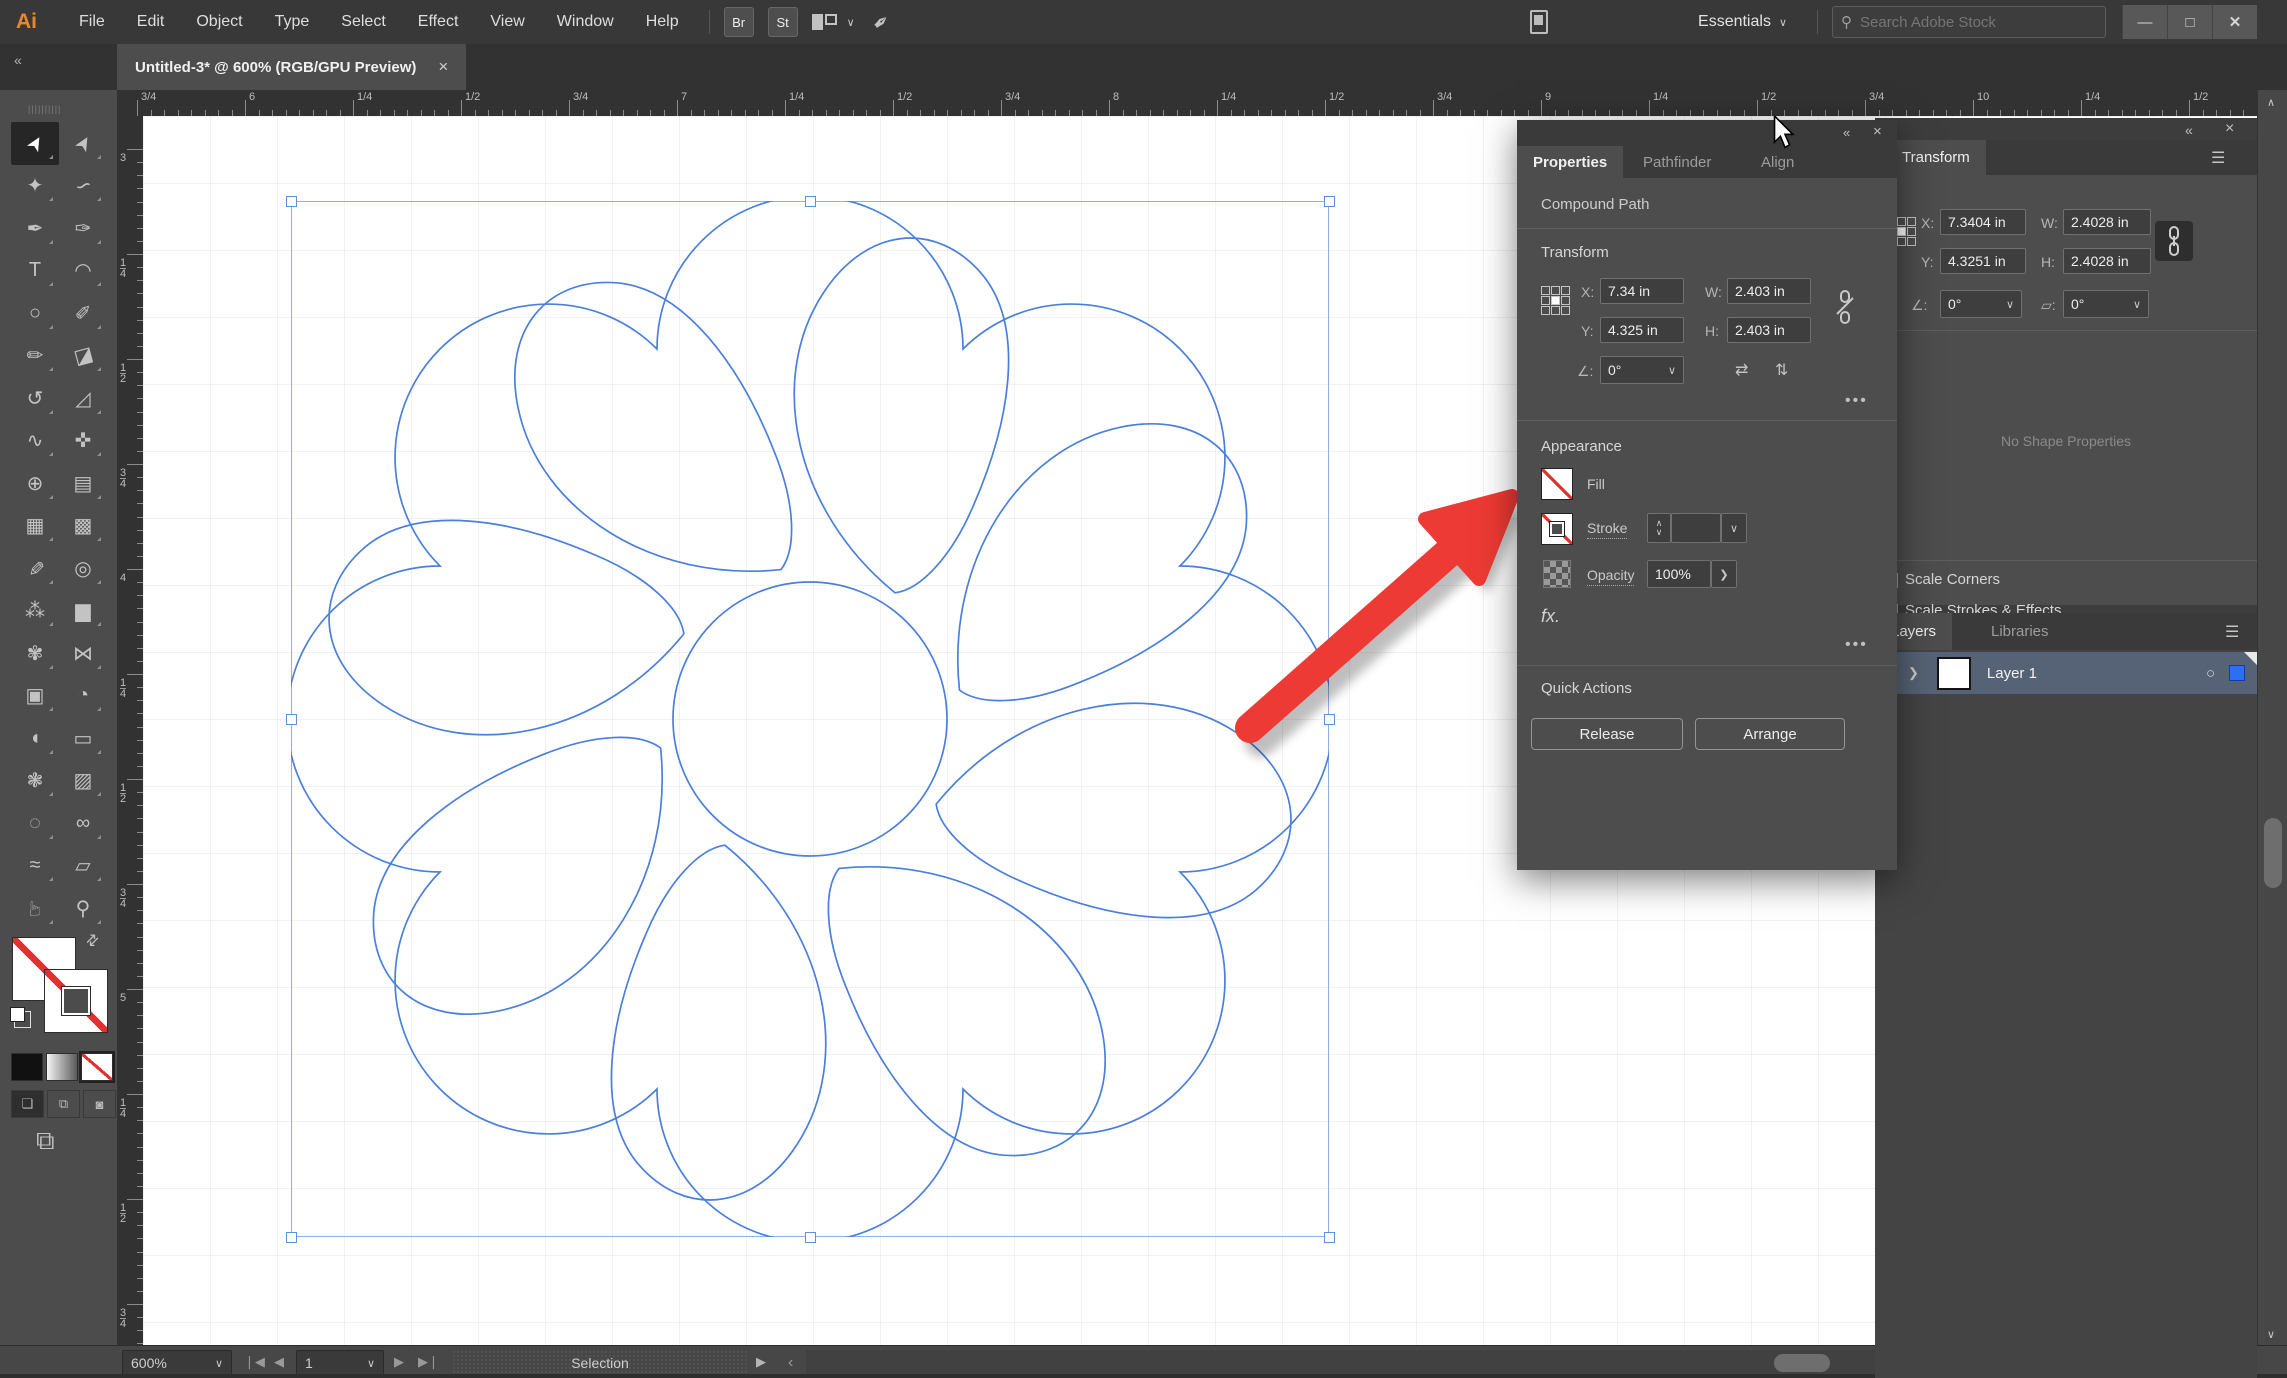  Describe the element at coordinates (27, 1067) in the screenshot. I see `color-button` at that location.